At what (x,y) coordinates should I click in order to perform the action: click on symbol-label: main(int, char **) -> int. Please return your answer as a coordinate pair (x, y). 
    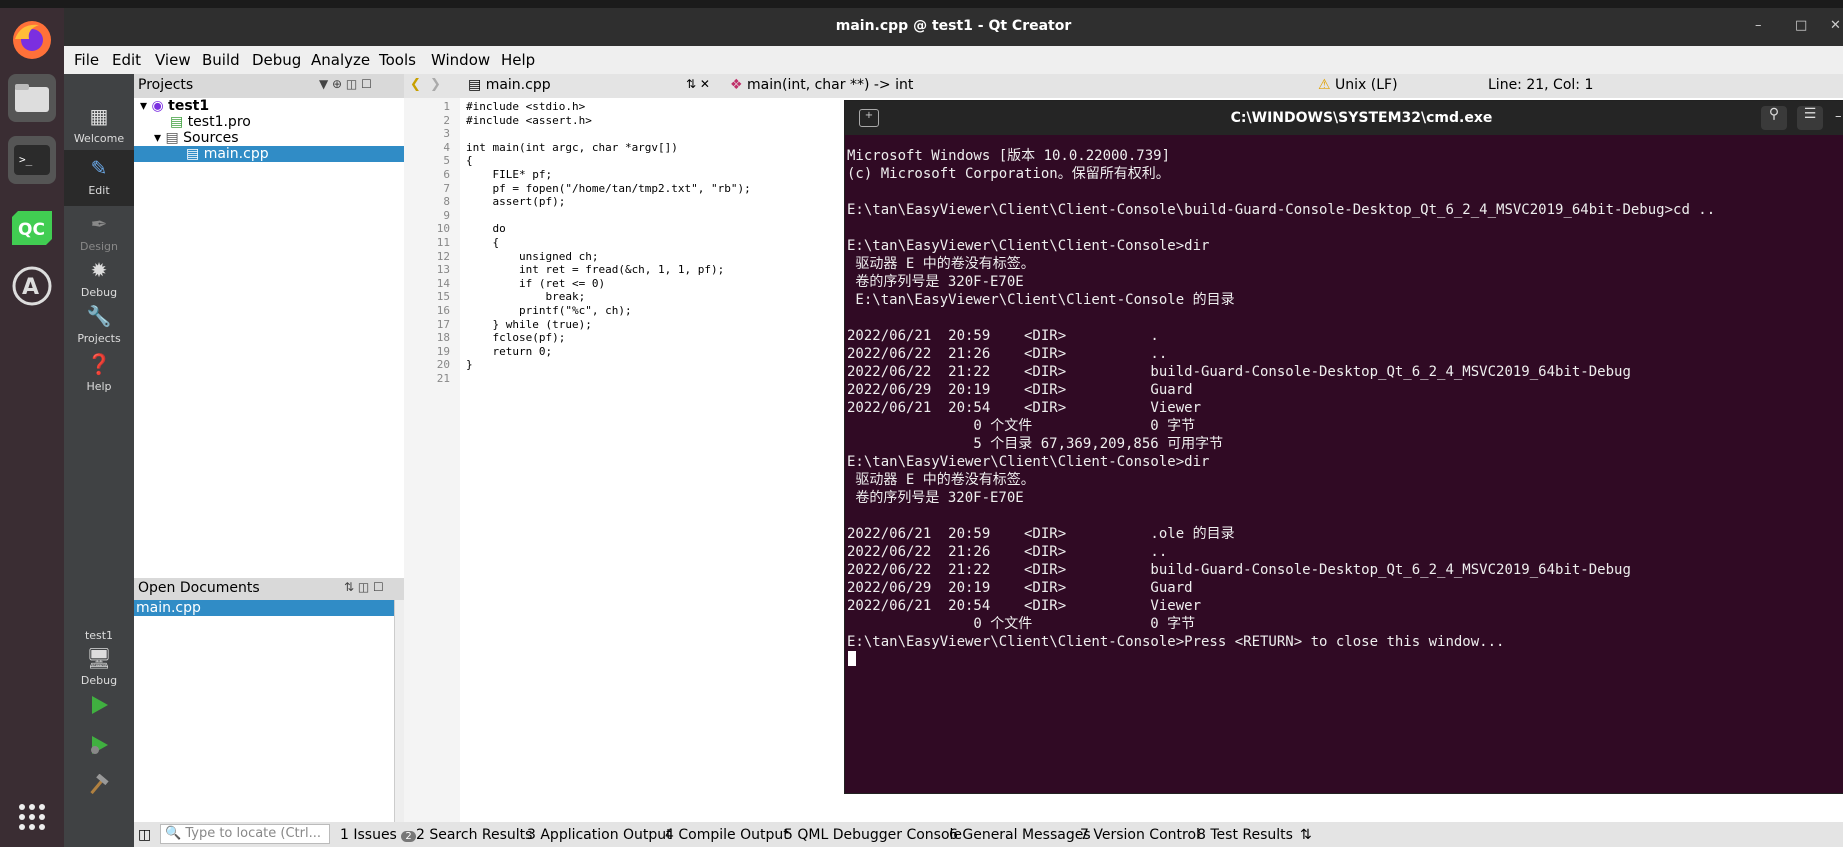
    Looking at the image, I should click on (830, 85).